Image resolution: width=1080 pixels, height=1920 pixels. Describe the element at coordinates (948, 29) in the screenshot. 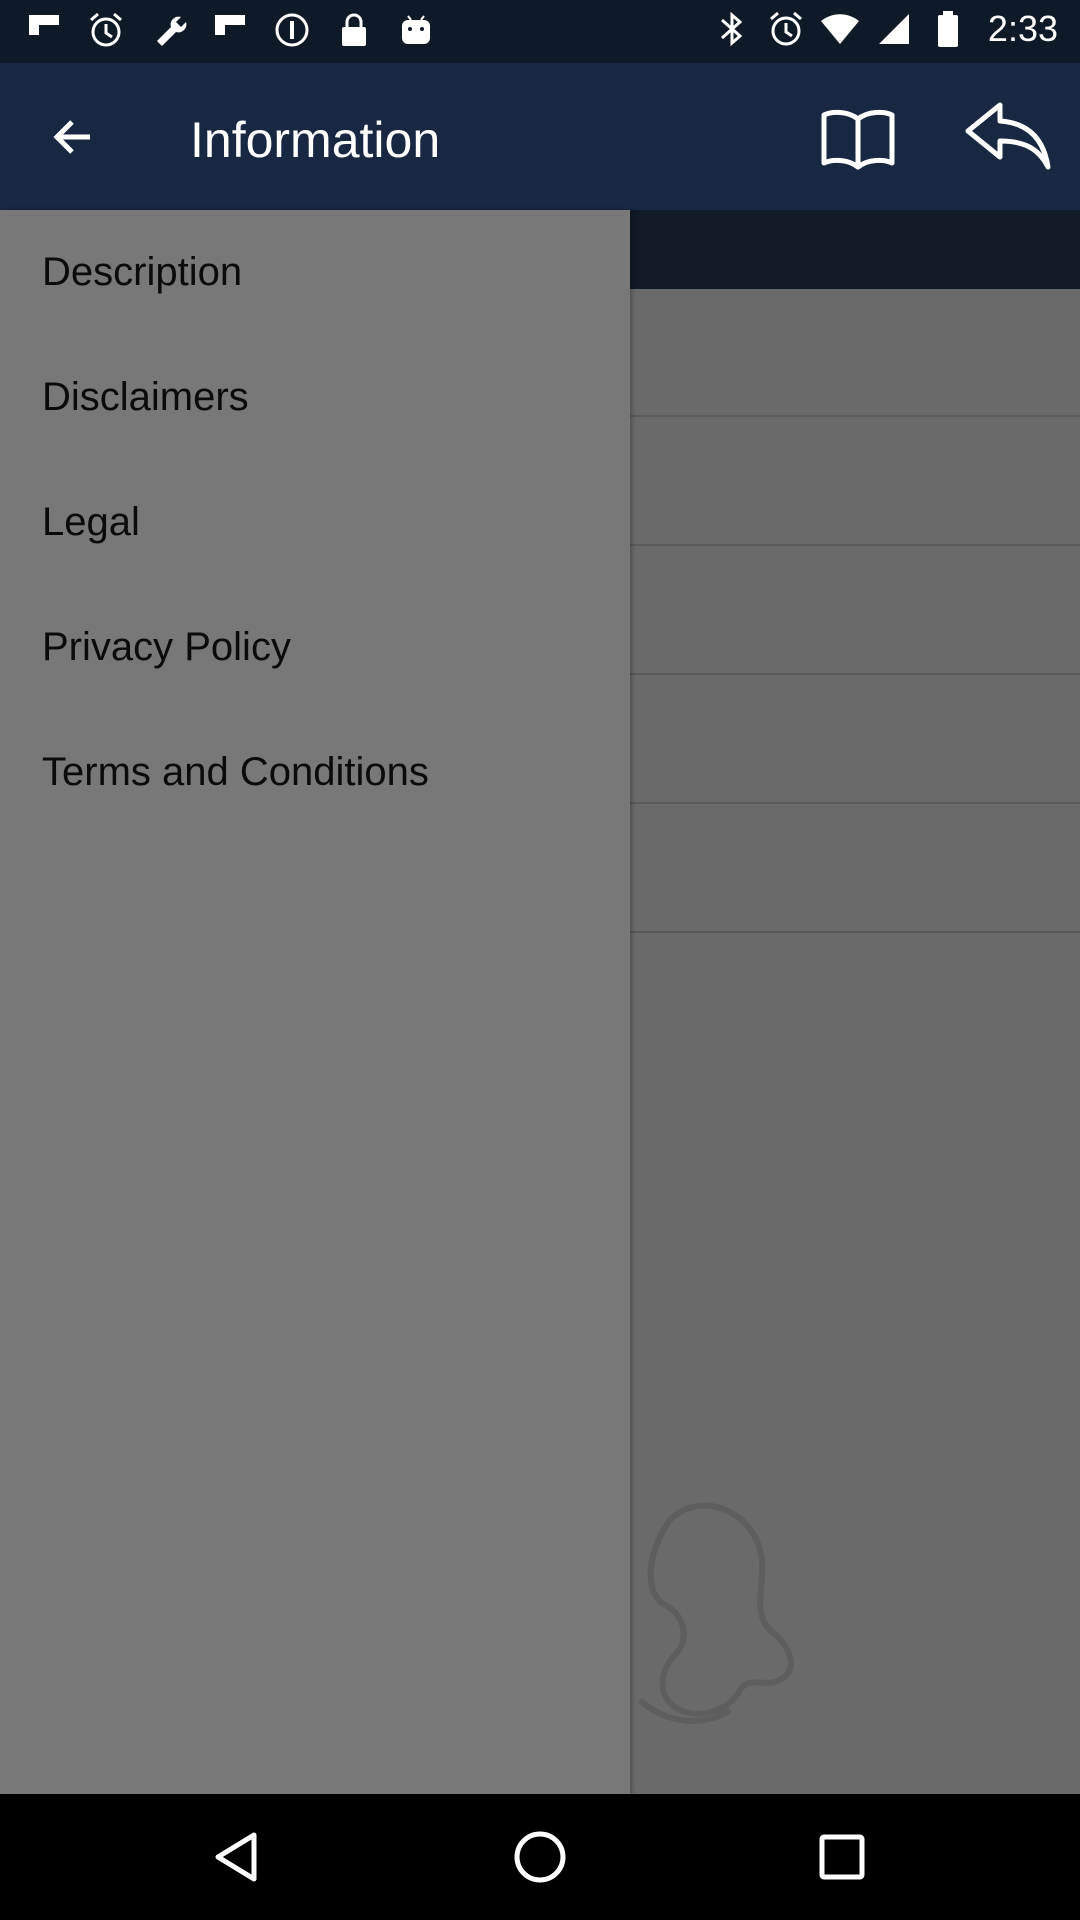

I see `battery-icon` at that location.